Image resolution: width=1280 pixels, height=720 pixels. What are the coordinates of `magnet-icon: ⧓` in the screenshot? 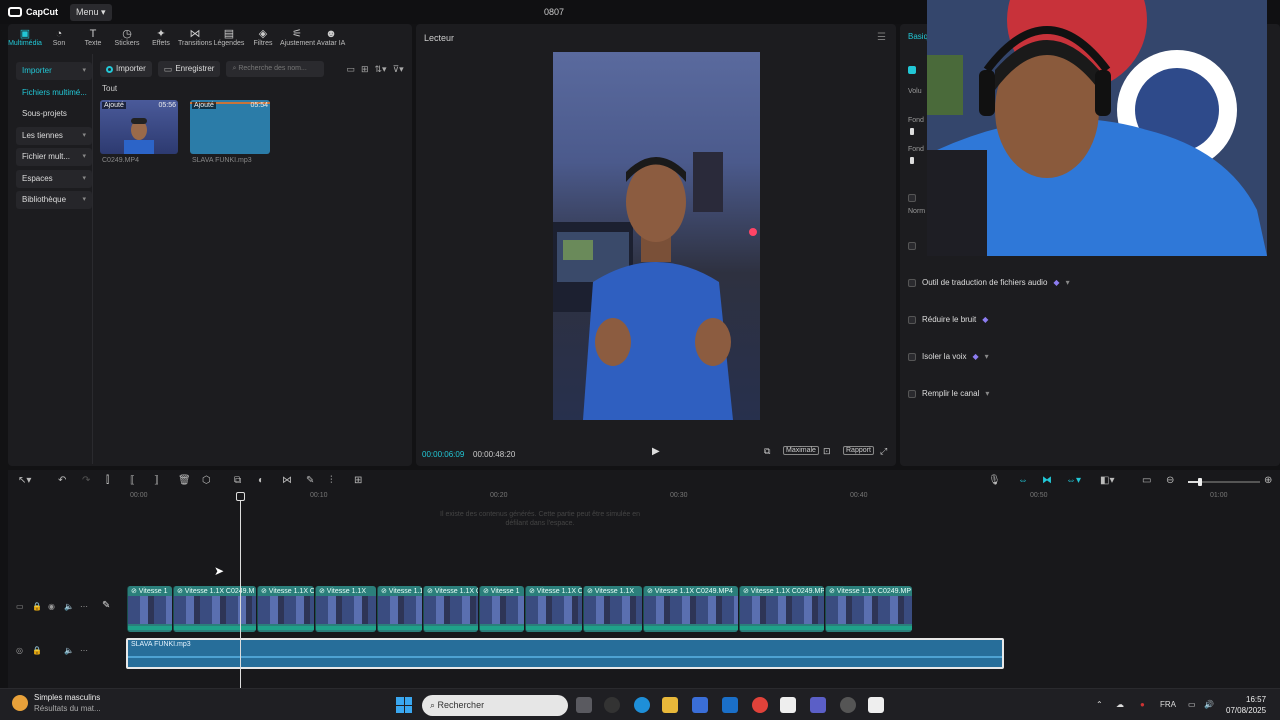 It's located at (1047, 480).